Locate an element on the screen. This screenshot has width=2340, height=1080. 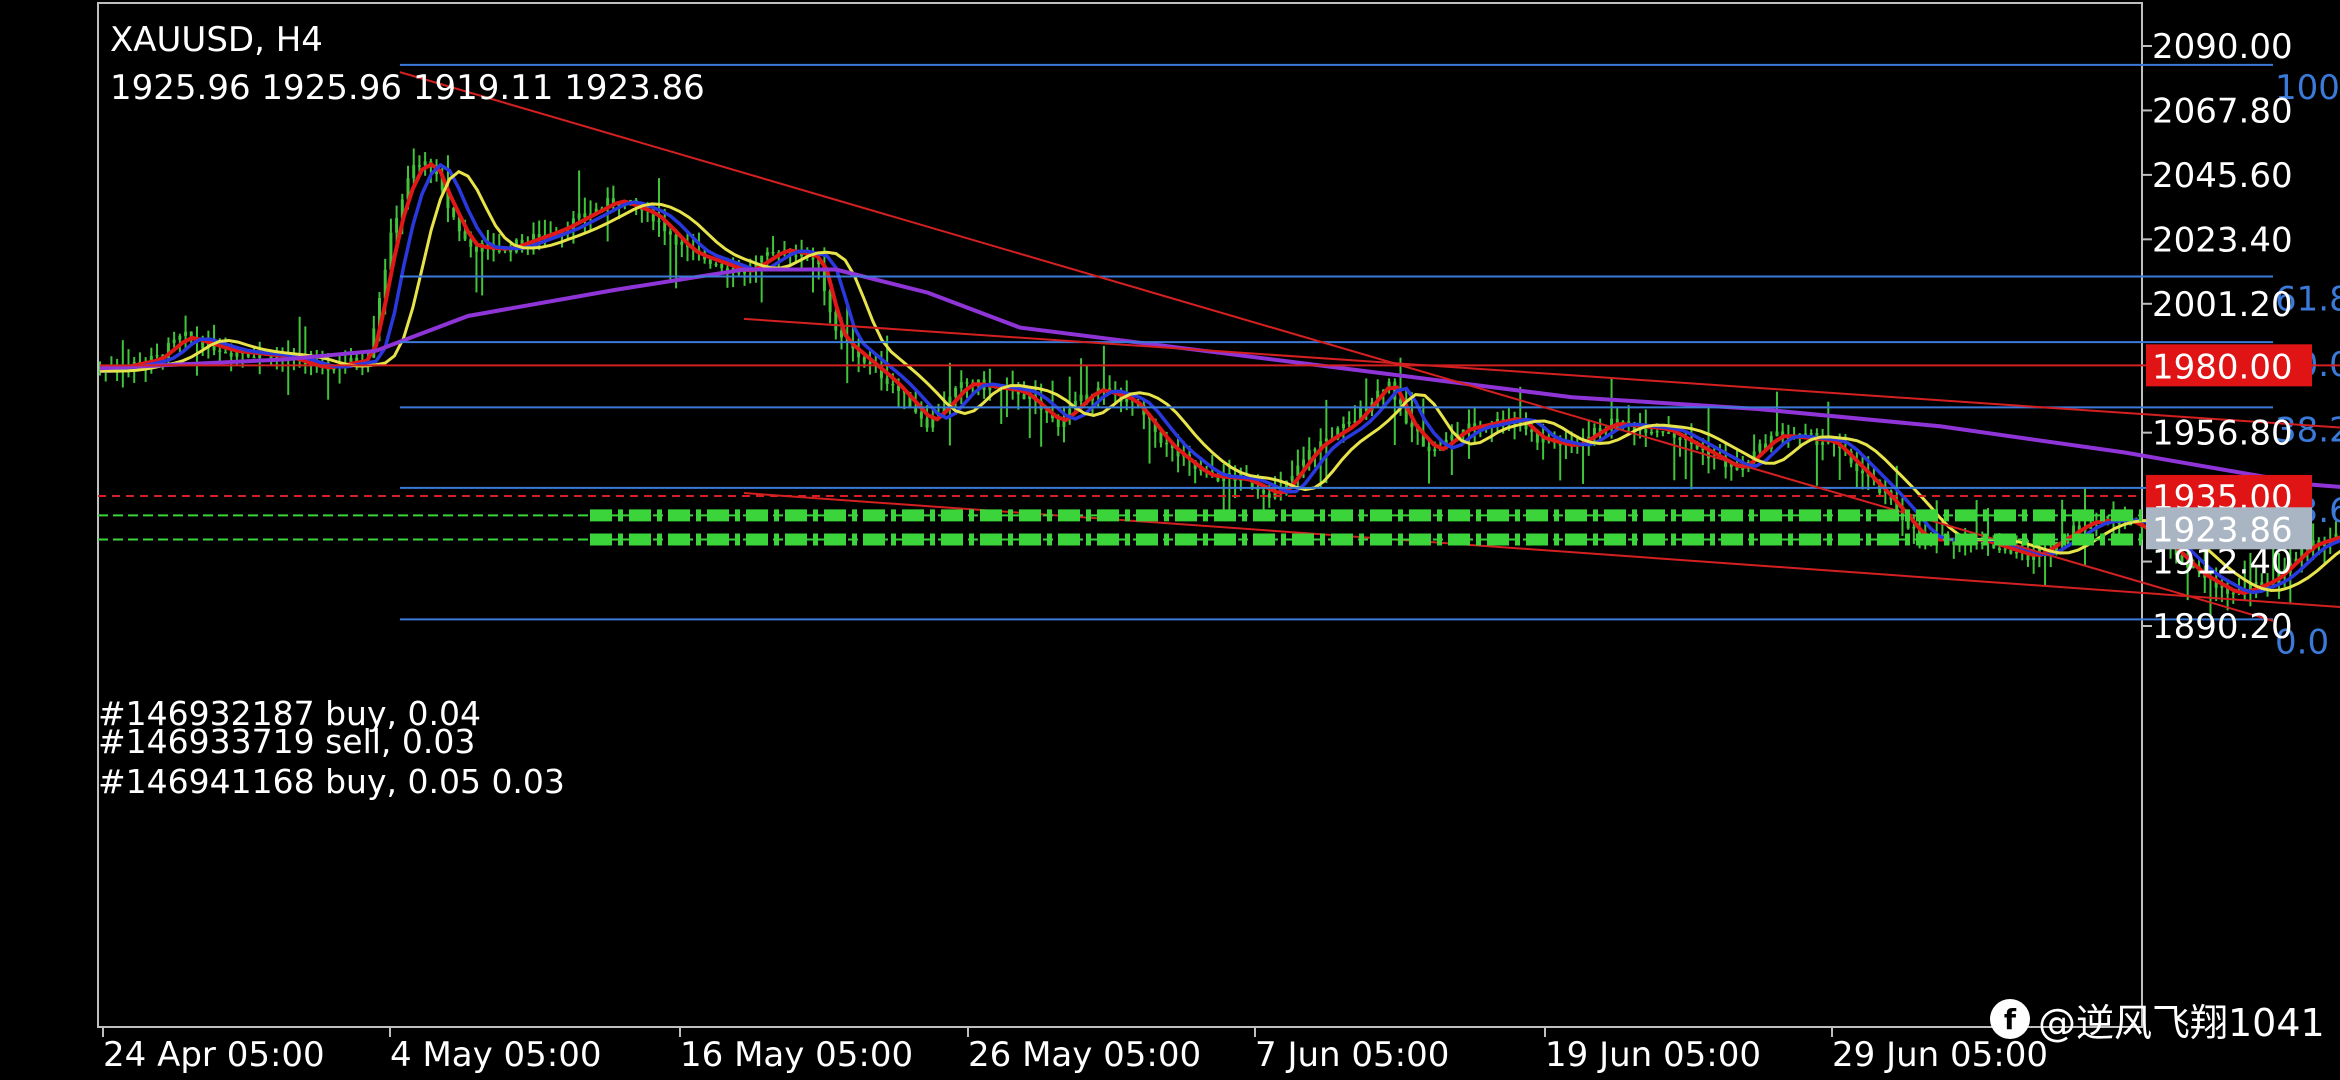
y-tick-label: 2067.80 is located at coordinates (2222, 111).